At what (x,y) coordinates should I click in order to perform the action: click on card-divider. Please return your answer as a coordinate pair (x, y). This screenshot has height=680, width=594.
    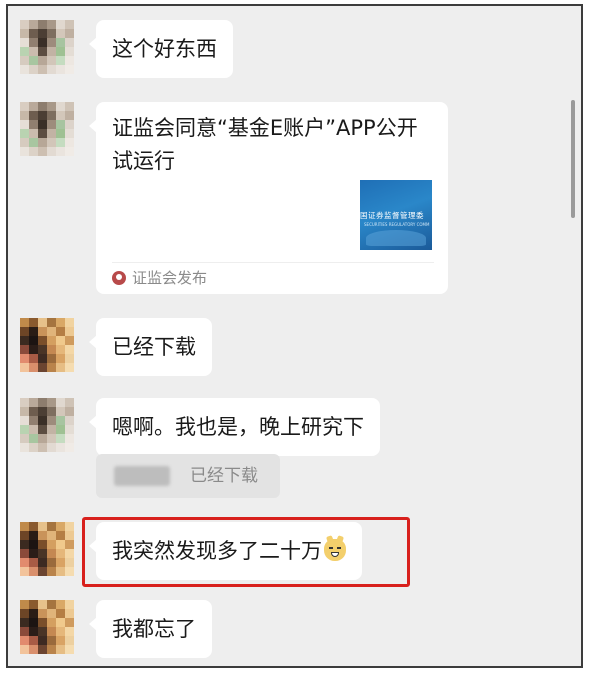
    Looking at the image, I should click on (273, 262).